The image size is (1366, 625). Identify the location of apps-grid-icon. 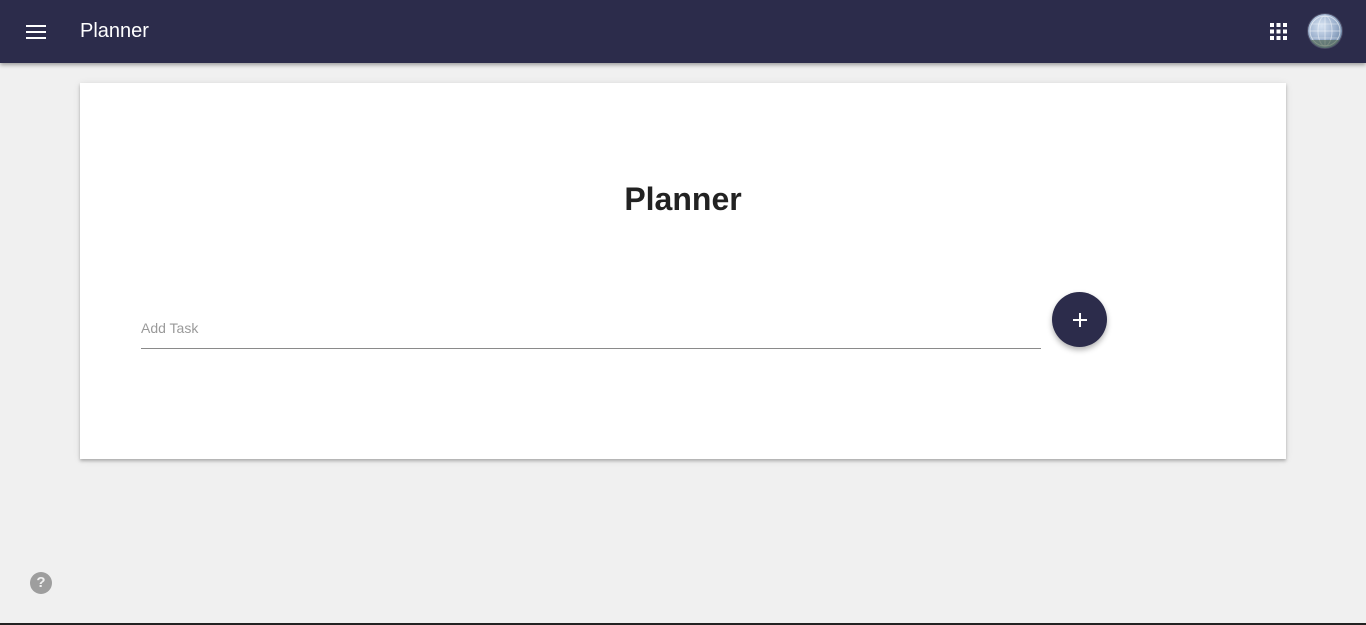
(1278, 31).